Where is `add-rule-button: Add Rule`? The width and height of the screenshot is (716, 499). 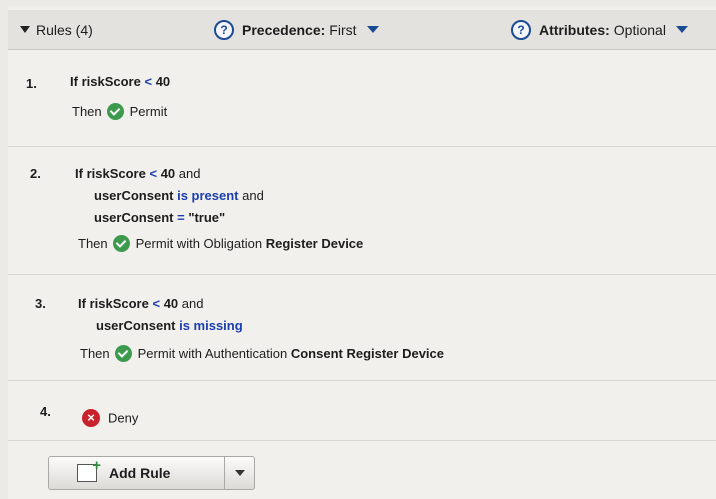 add-rule-button: Add Rule is located at coordinates (137, 473).